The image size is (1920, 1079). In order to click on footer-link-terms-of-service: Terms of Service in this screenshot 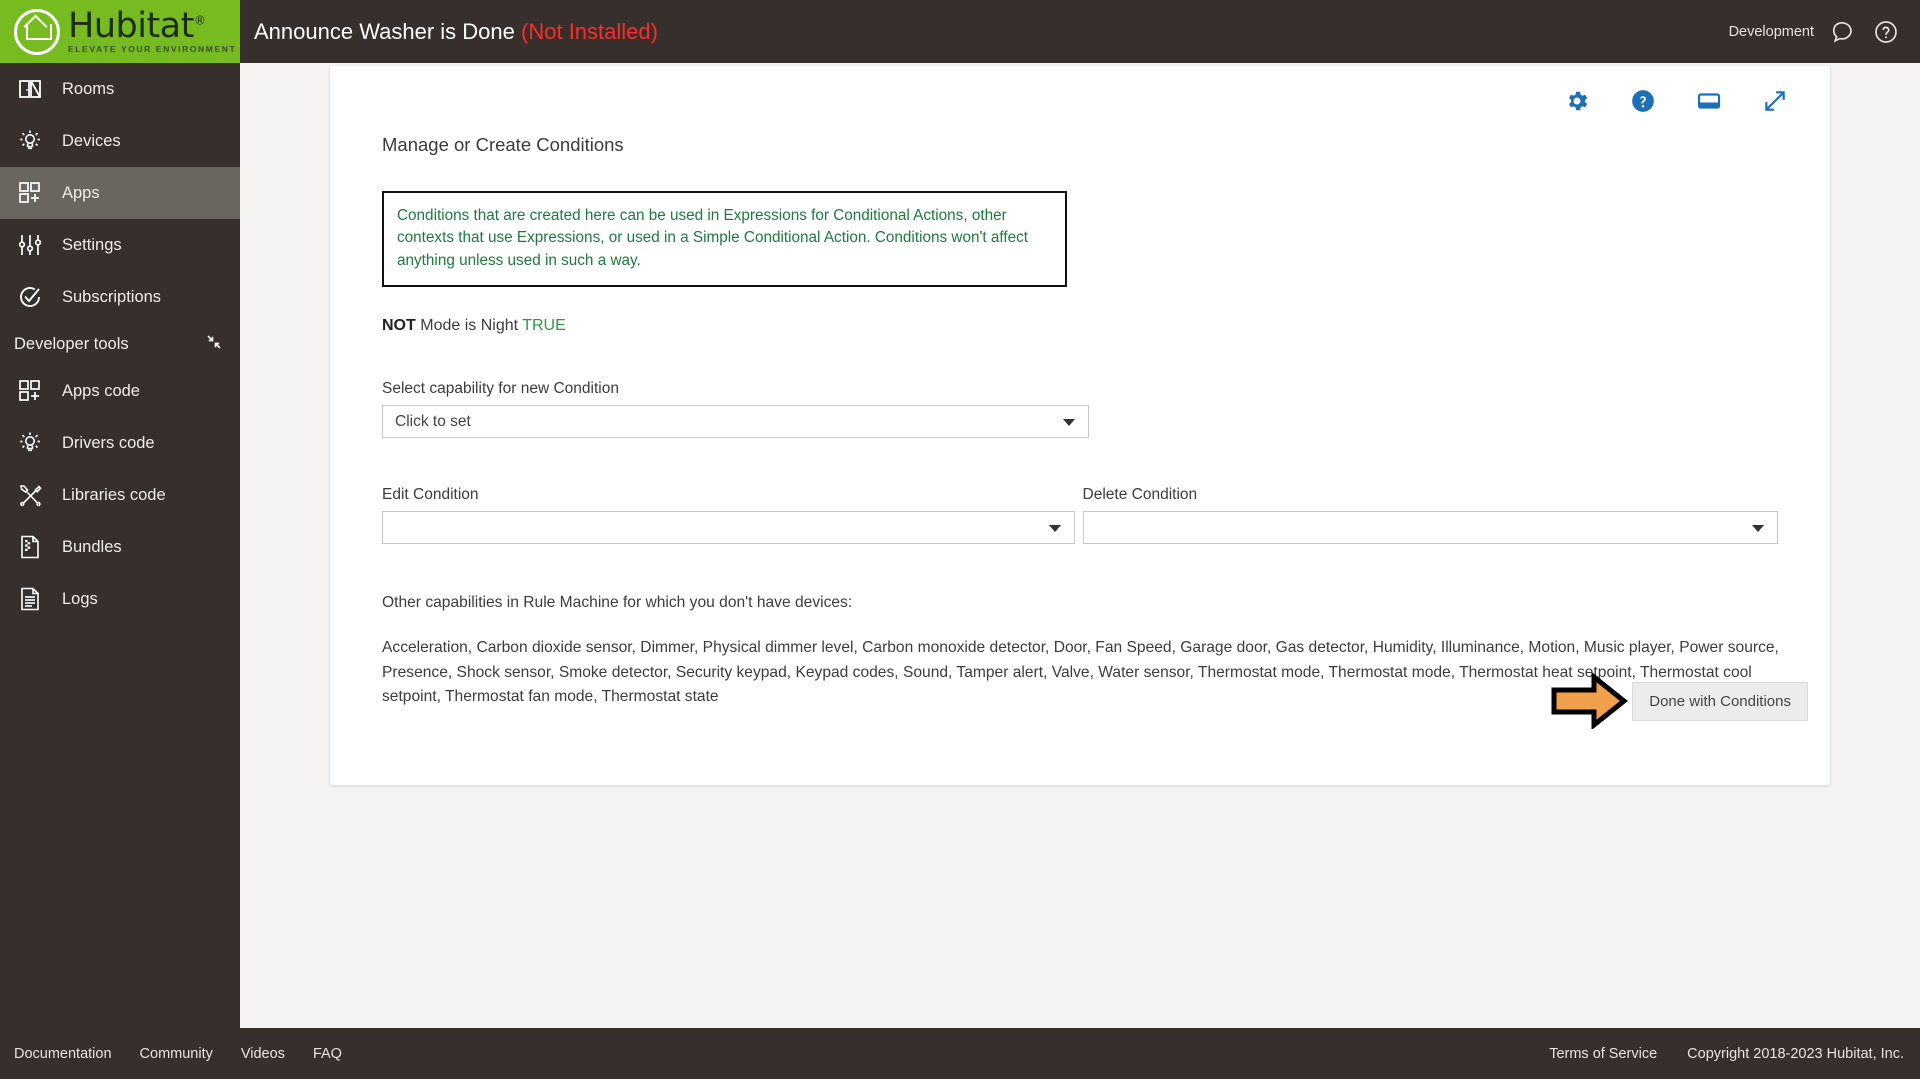, I will do `click(1603, 1054)`.